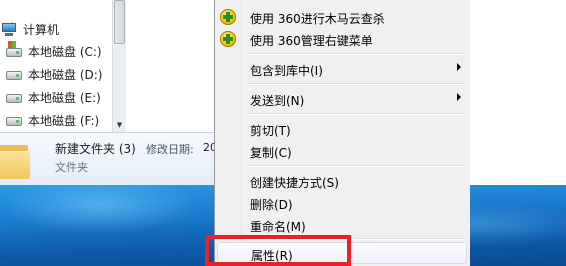 This screenshot has height=266, width=566. I want to click on menu-item-properties: 属性(R), so click(342, 253).